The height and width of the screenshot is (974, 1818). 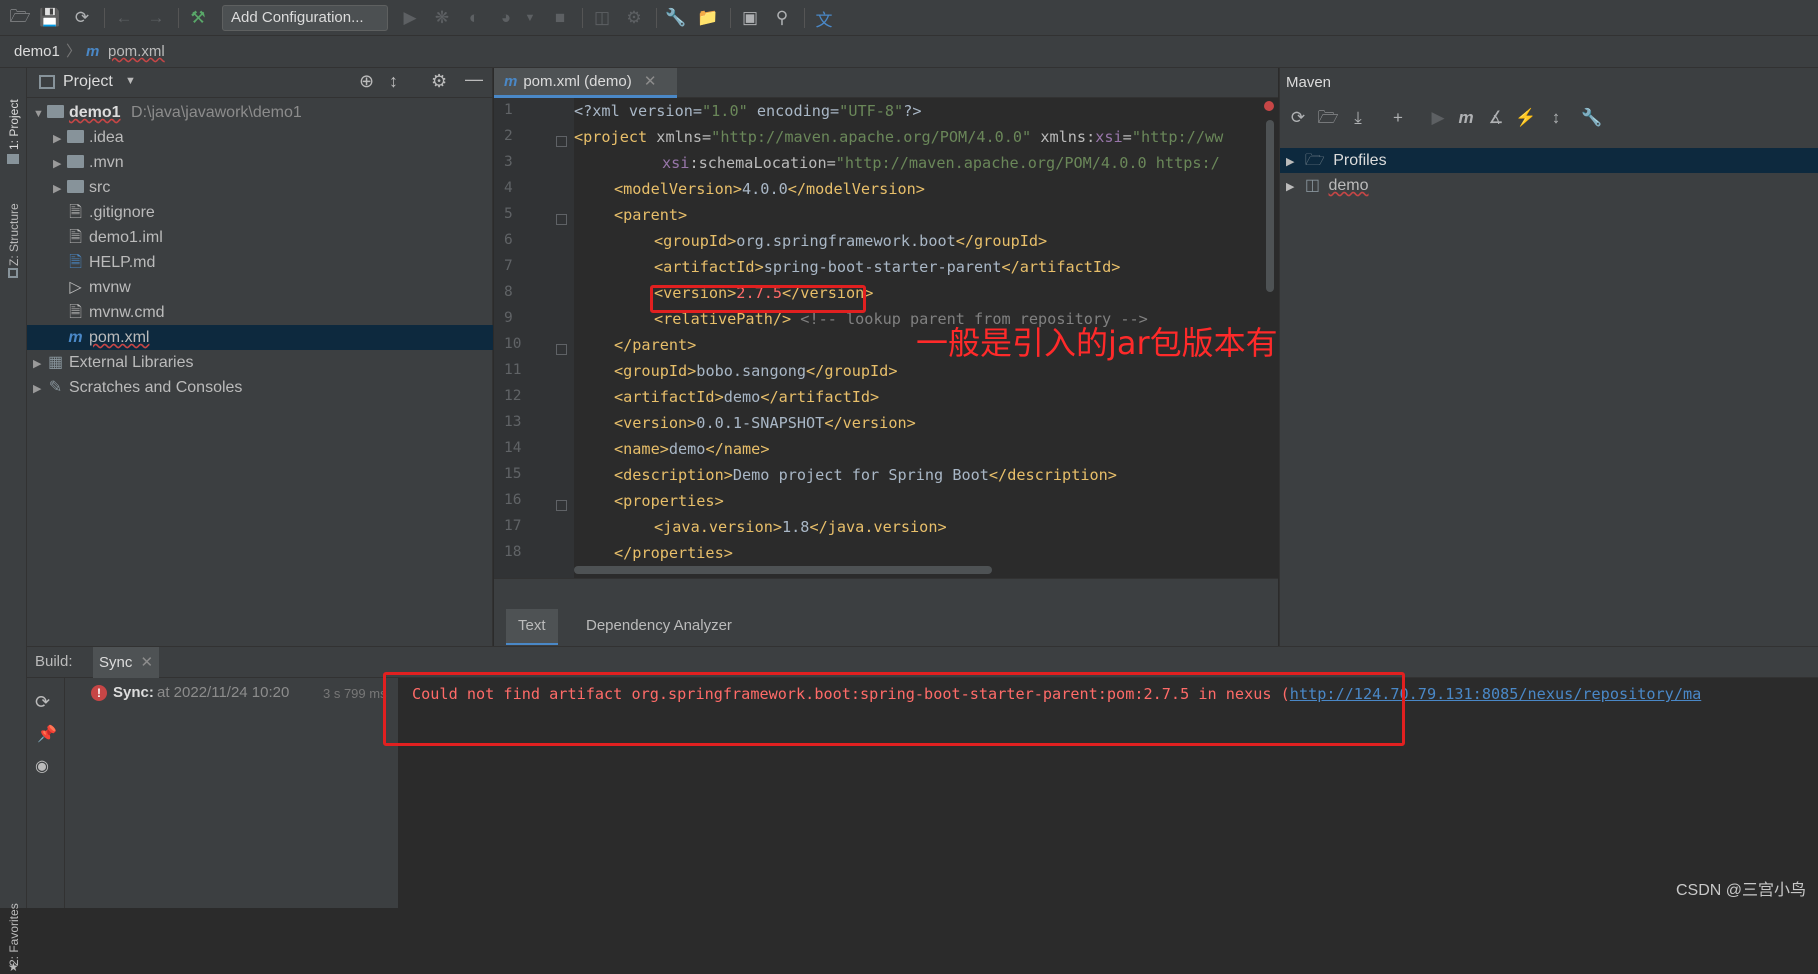 What do you see at coordinates (1269, 106) in the screenshot?
I see `error-indicator-icon` at bounding box center [1269, 106].